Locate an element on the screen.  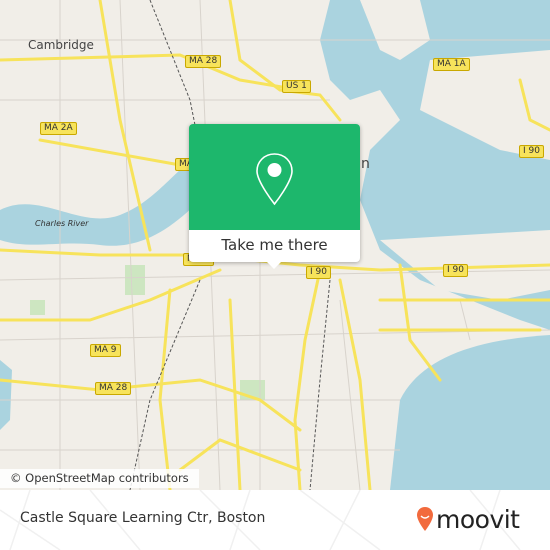
popup-pointer is located at coordinates (274, 265).